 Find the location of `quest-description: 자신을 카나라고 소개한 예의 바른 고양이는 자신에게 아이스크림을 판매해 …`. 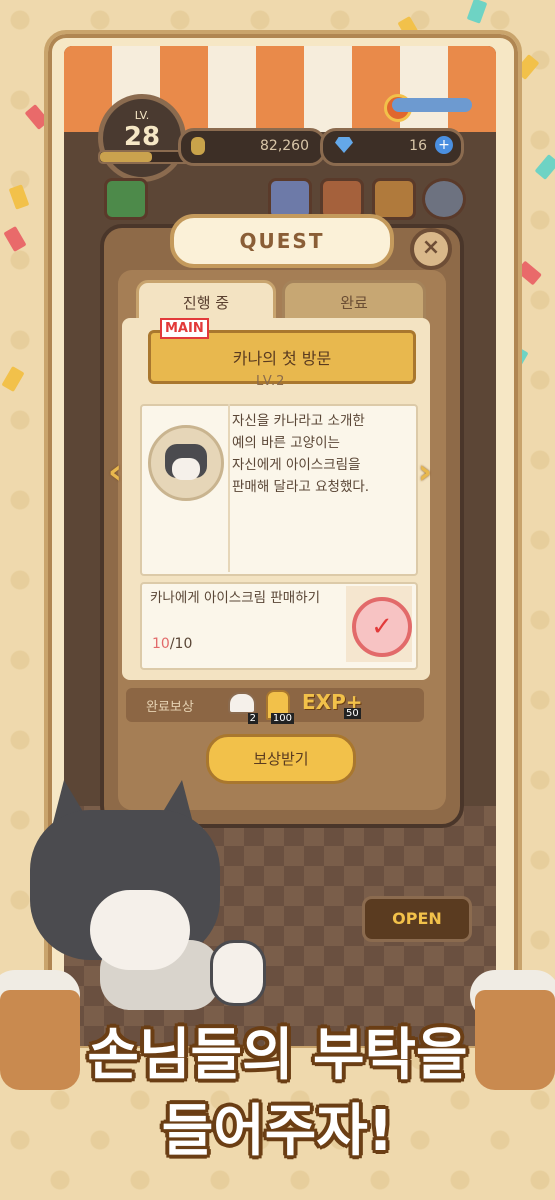

quest-description: 자신을 카나라고 소개한 예의 바른 고양이는 자신에게 아이스크림을 판매해 … is located at coordinates (301, 454).